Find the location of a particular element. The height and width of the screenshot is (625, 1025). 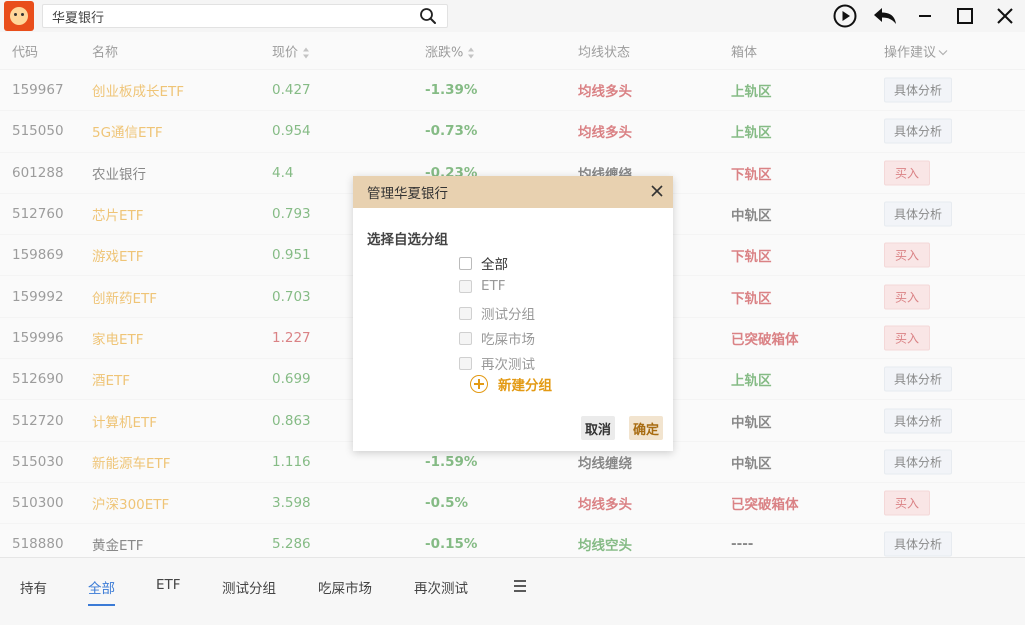

group-option-market: 吃屎市场 is located at coordinates (497, 338).